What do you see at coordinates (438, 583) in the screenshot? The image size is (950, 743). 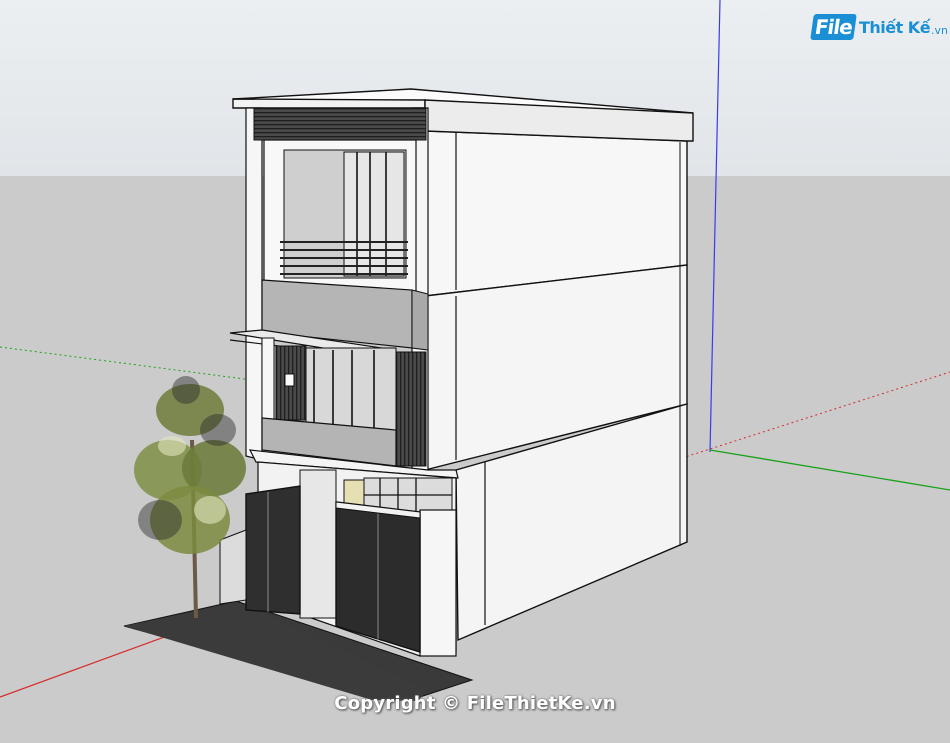 I see `gate-white-pillar` at bounding box center [438, 583].